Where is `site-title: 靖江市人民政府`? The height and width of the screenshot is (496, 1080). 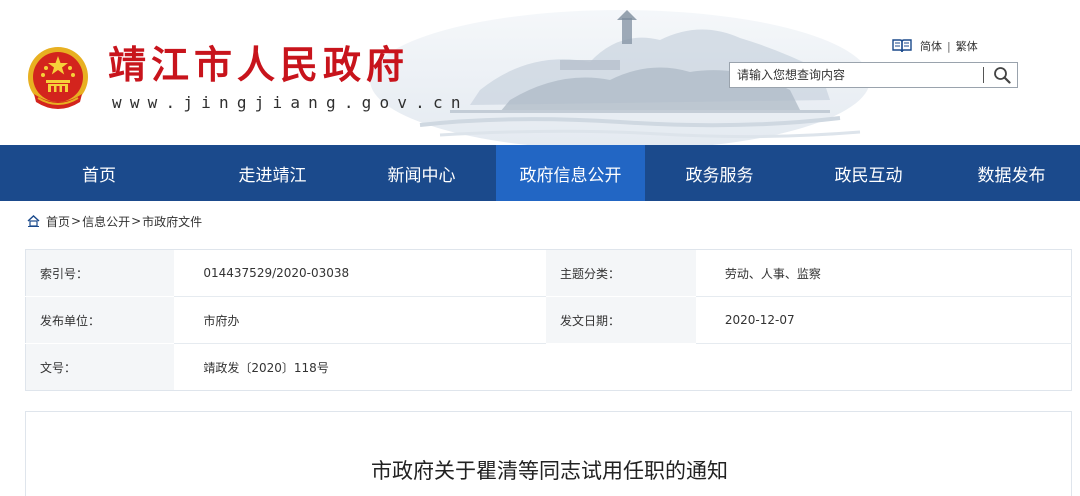
site-title: 靖江市人民政府 is located at coordinates (258, 65).